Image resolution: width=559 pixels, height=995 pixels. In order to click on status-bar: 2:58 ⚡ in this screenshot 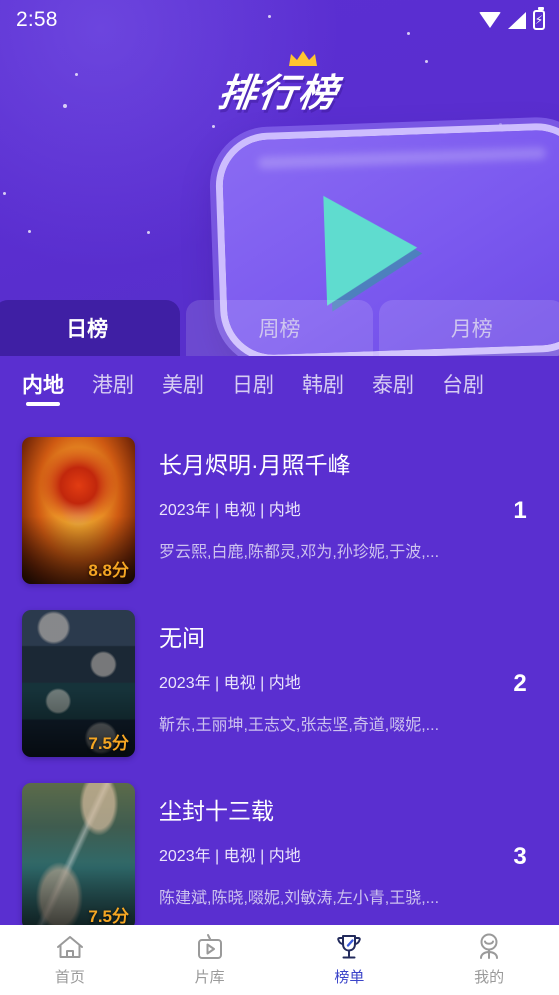, I will do `click(279, 20)`.